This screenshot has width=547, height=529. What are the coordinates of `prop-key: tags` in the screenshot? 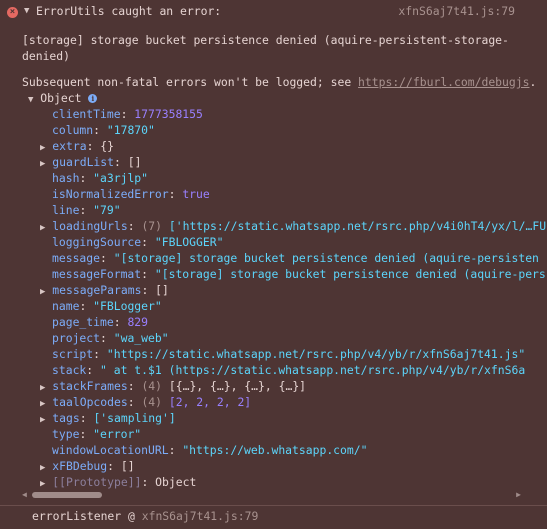 It's located at (66, 418).